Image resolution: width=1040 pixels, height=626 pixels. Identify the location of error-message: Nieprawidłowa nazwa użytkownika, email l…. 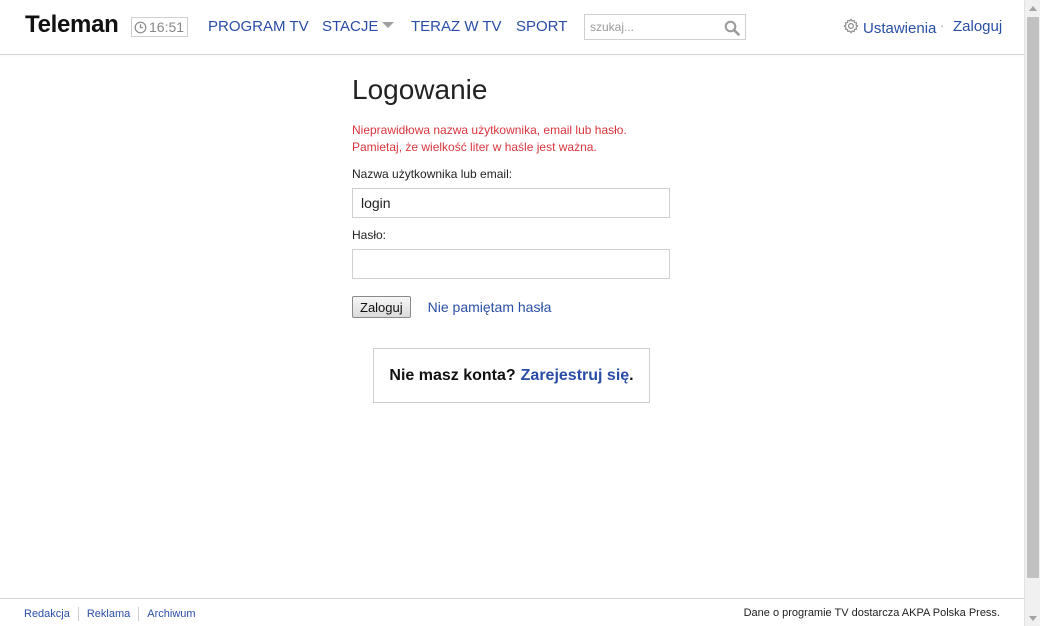
(512, 139).